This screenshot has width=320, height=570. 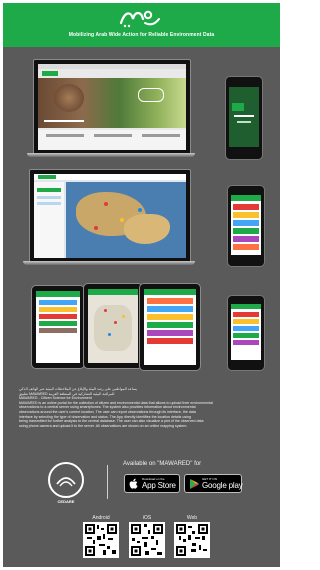 What do you see at coordinates (192, 518) in the screenshot?
I see `qr-label-web: Web` at bounding box center [192, 518].